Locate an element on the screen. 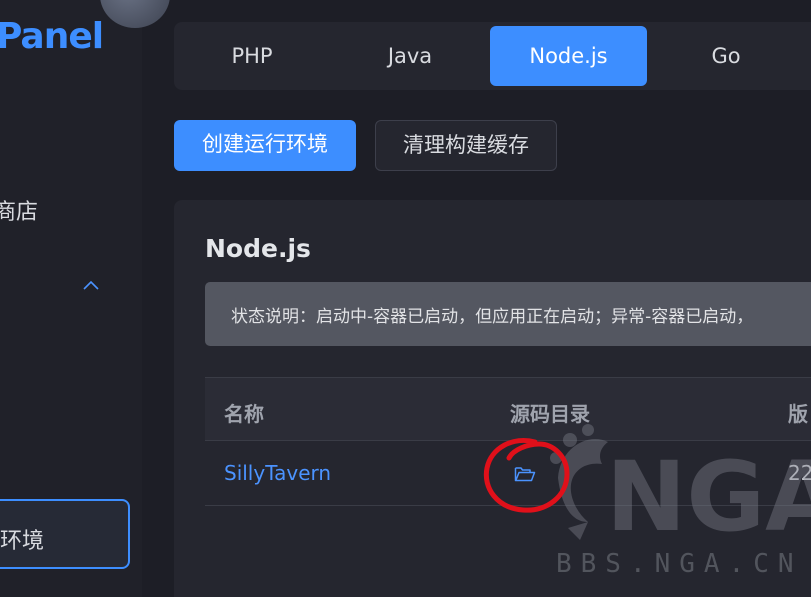  tab-go: Go is located at coordinates (726, 56).